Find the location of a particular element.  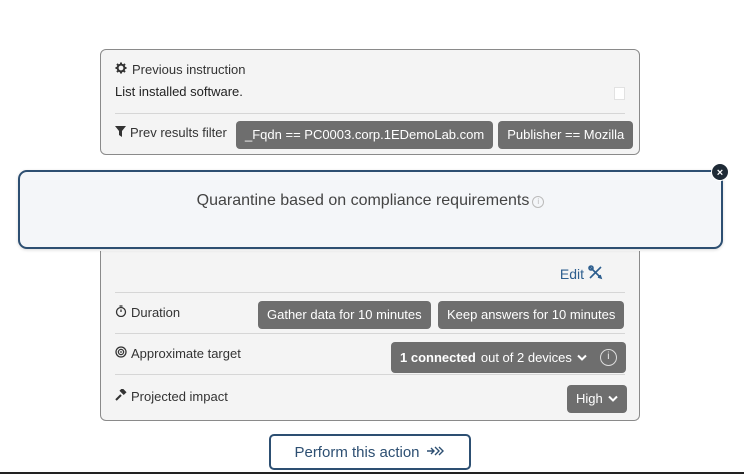

filter-label-text: Prev results filter is located at coordinates (178, 132).